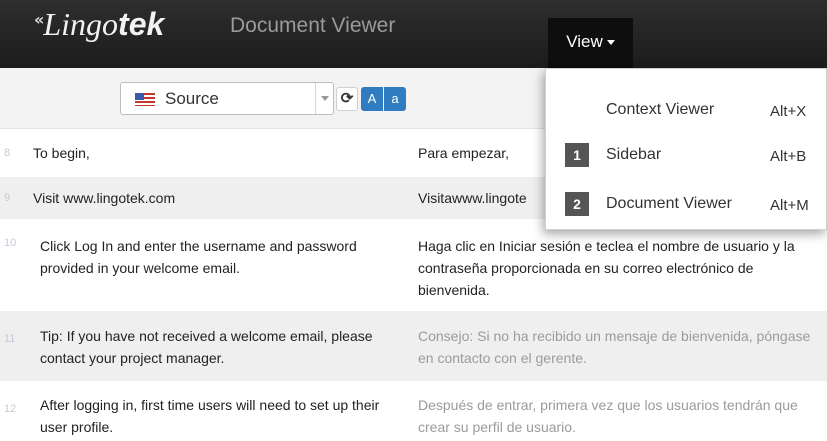  What do you see at coordinates (610, 42) in the screenshot?
I see `caret-down-icon` at bounding box center [610, 42].